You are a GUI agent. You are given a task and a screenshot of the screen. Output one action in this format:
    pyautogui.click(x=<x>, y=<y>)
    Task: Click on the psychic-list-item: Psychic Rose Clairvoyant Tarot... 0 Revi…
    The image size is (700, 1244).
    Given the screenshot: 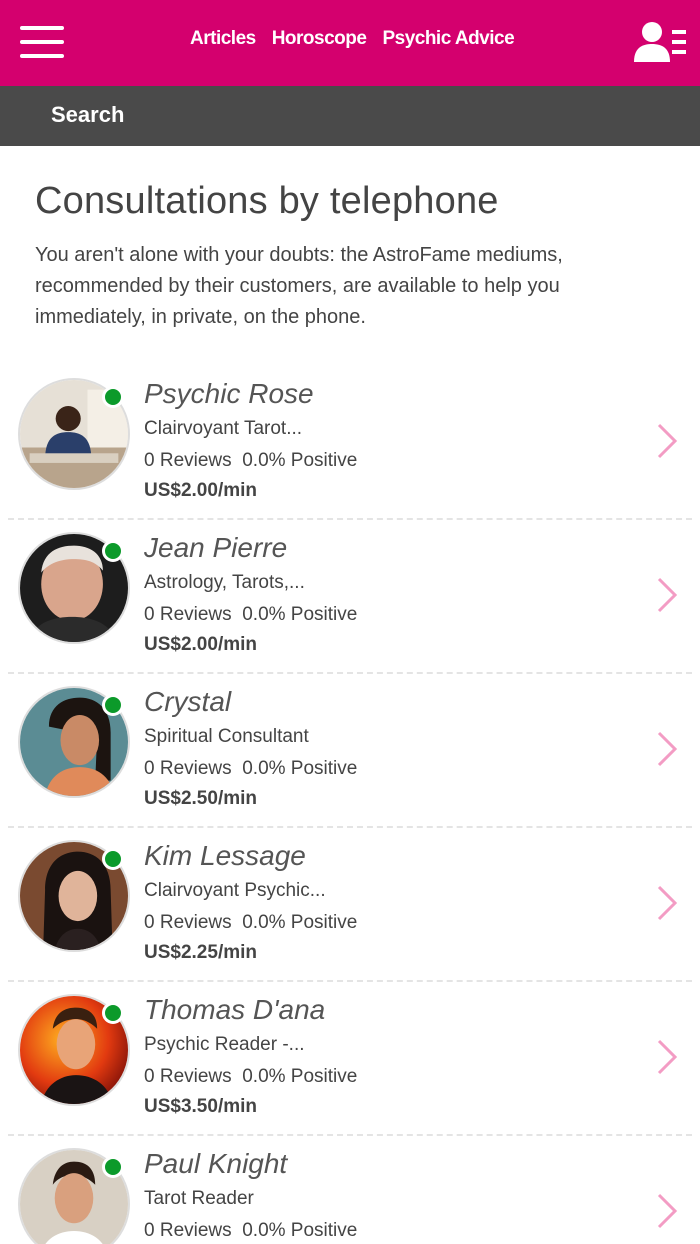 What is the action you would take?
    pyautogui.click(x=350, y=443)
    